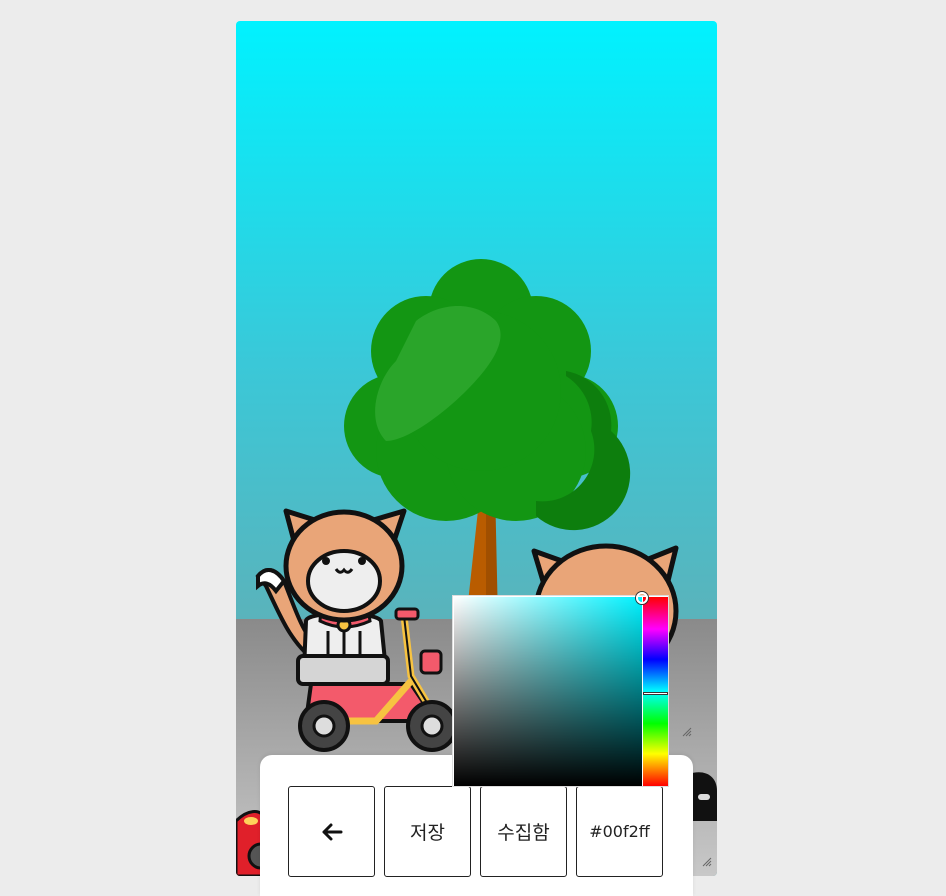  I want to click on collection-button: 수집함, so click(523, 831).